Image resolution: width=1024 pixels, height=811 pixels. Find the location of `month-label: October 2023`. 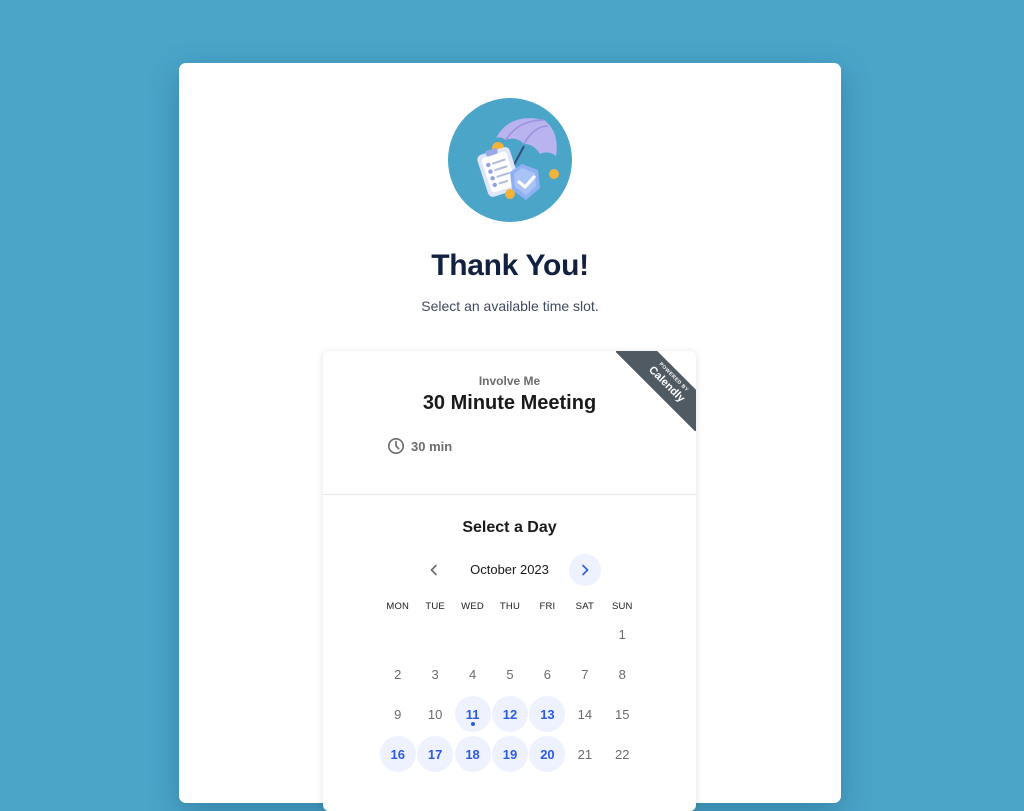

month-label: October 2023 is located at coordinates (509, 569).